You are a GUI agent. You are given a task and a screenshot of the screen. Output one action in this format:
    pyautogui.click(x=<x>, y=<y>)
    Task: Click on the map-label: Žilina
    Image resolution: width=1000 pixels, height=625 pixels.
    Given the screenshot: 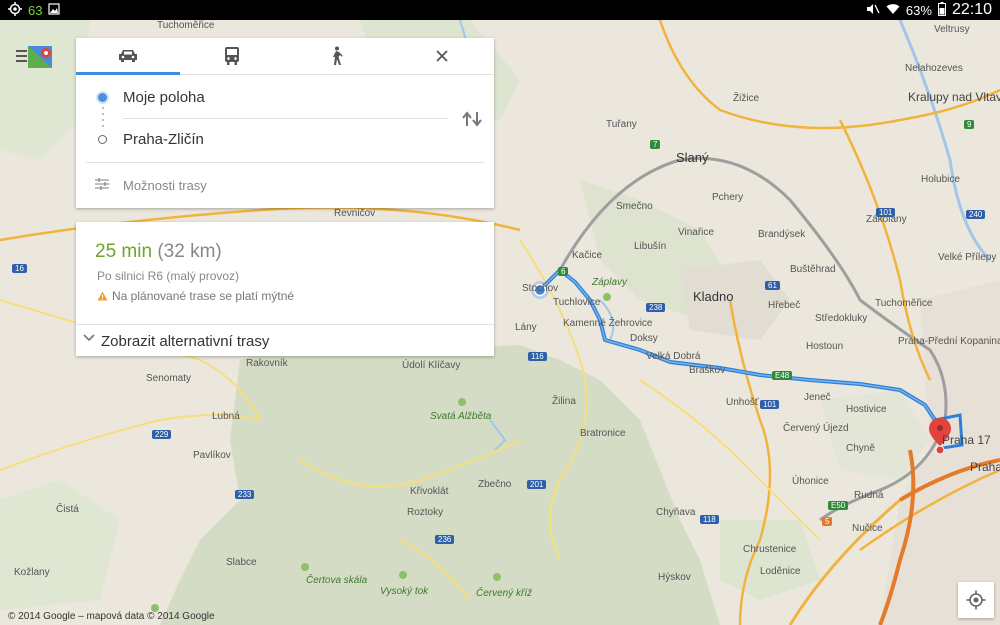 What is the action you would take?
    pyautogui.click(x=564, y=401)
    